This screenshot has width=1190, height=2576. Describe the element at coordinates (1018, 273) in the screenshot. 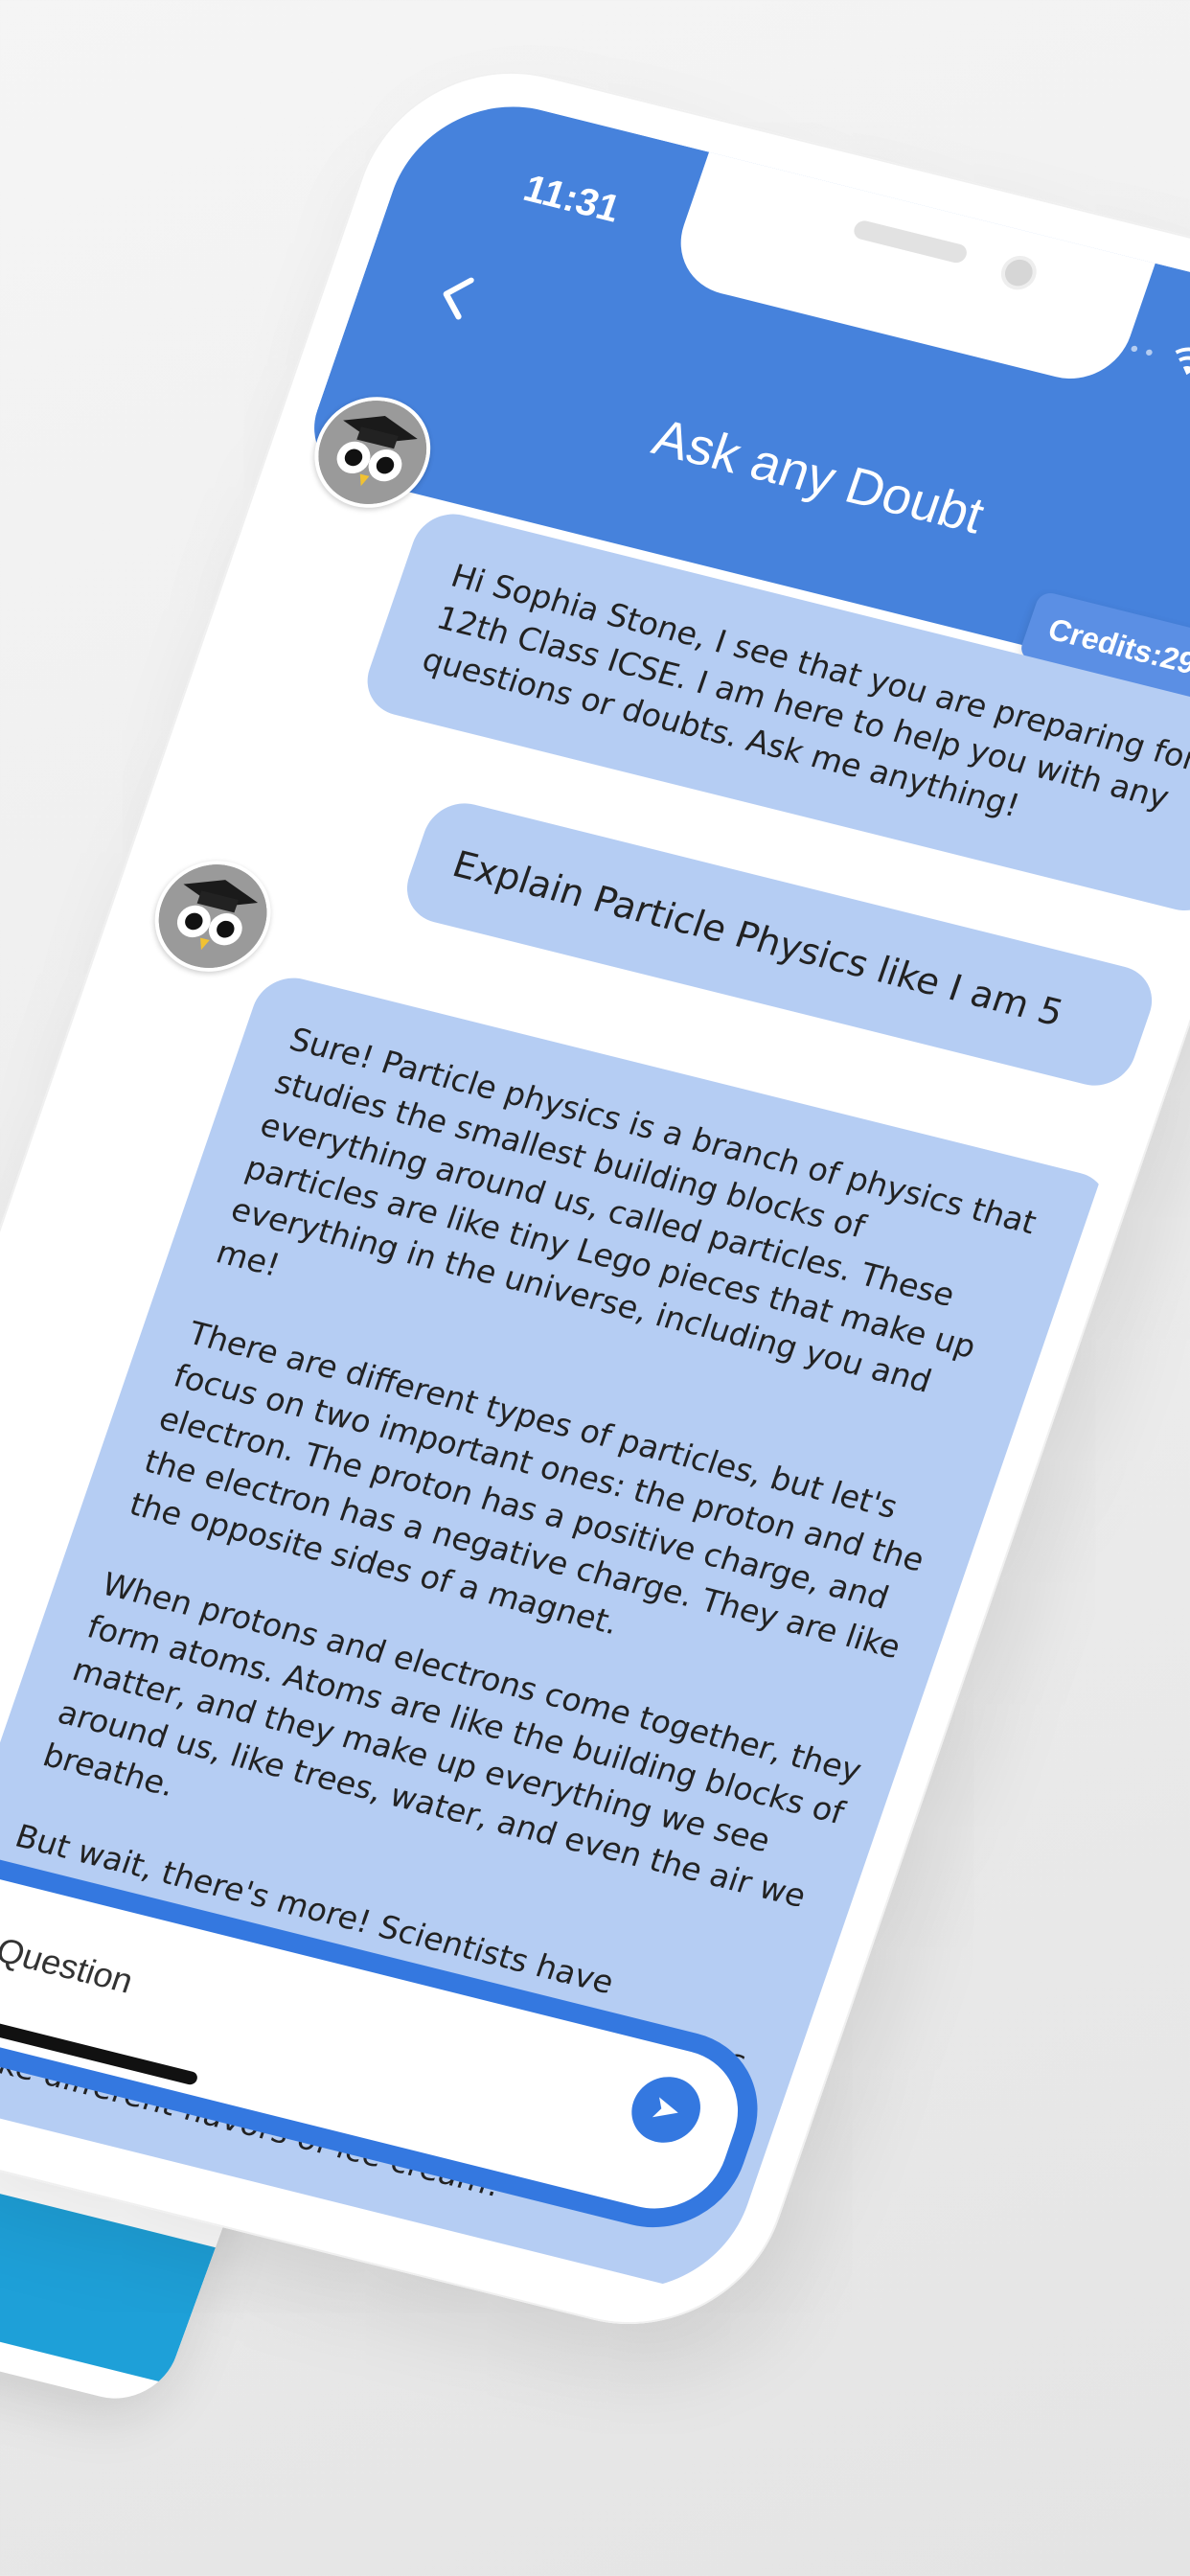

I see `camera` at that location.